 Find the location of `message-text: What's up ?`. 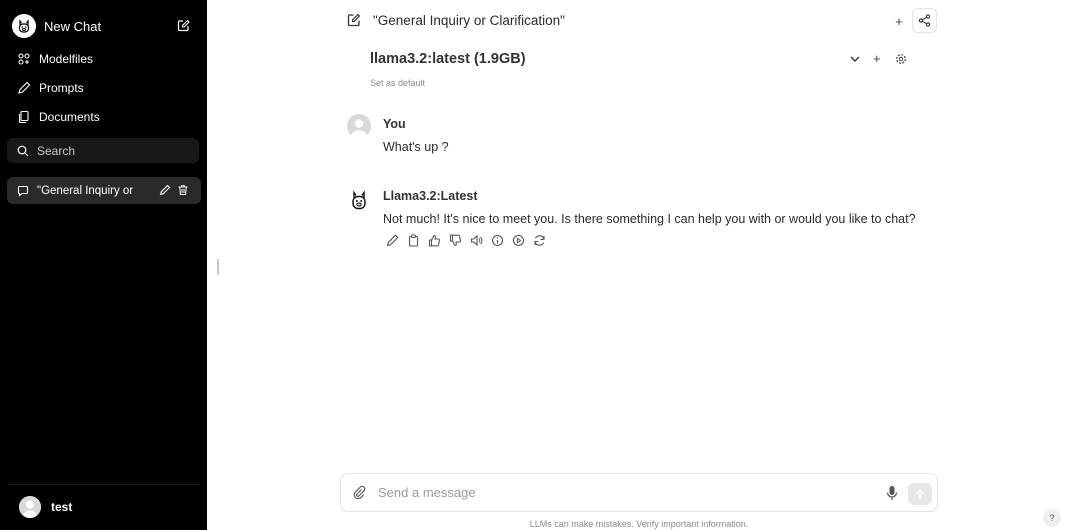

message-text: What's up ? is located at coordinates (416, 147).